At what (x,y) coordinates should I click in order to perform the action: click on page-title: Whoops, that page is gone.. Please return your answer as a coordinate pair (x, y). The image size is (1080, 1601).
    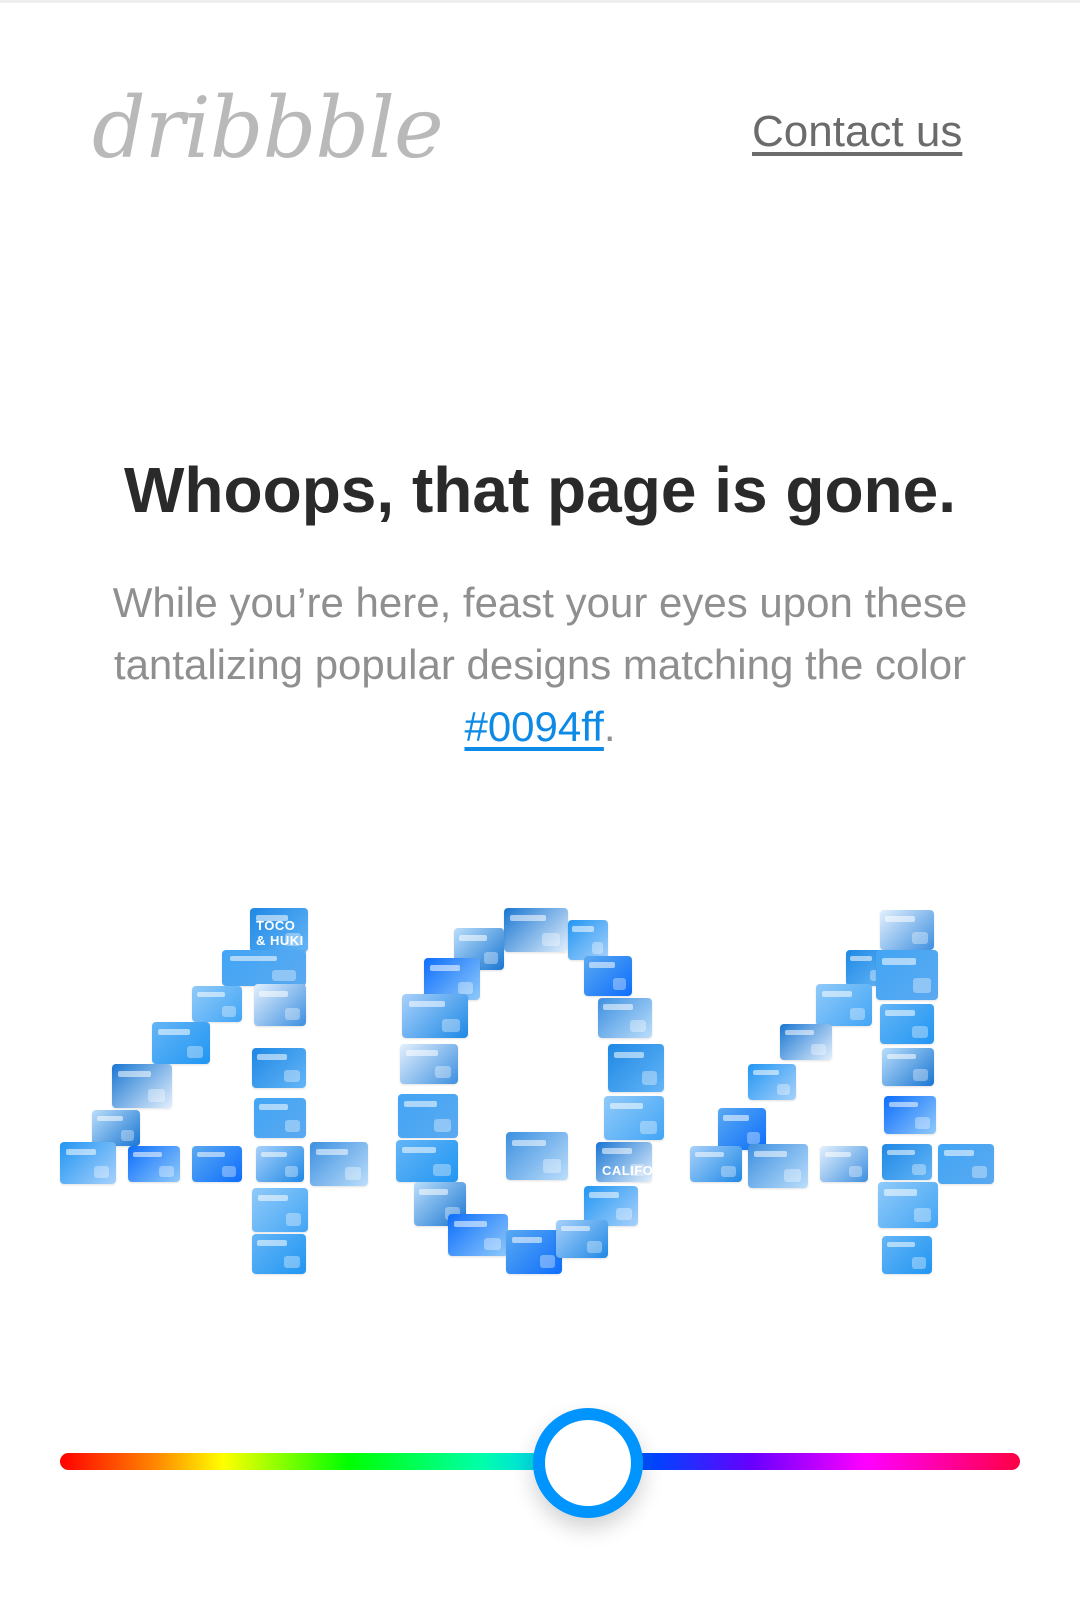
    Looking at the image, I should click on (540, 490).